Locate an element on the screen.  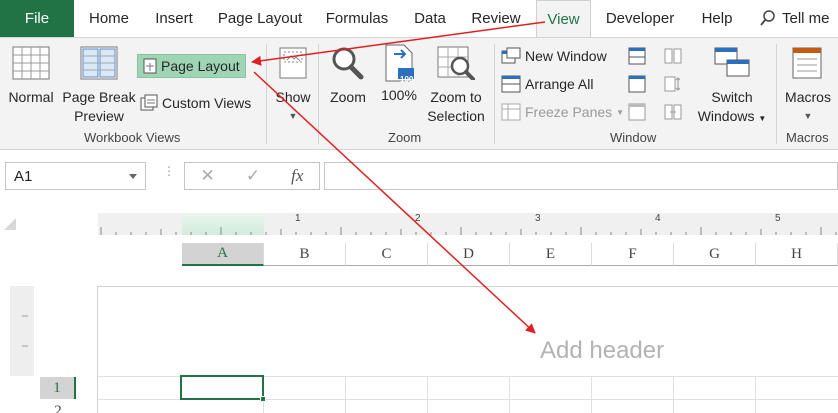
zoom-button: Zoom is located at coordinates (348, 76).